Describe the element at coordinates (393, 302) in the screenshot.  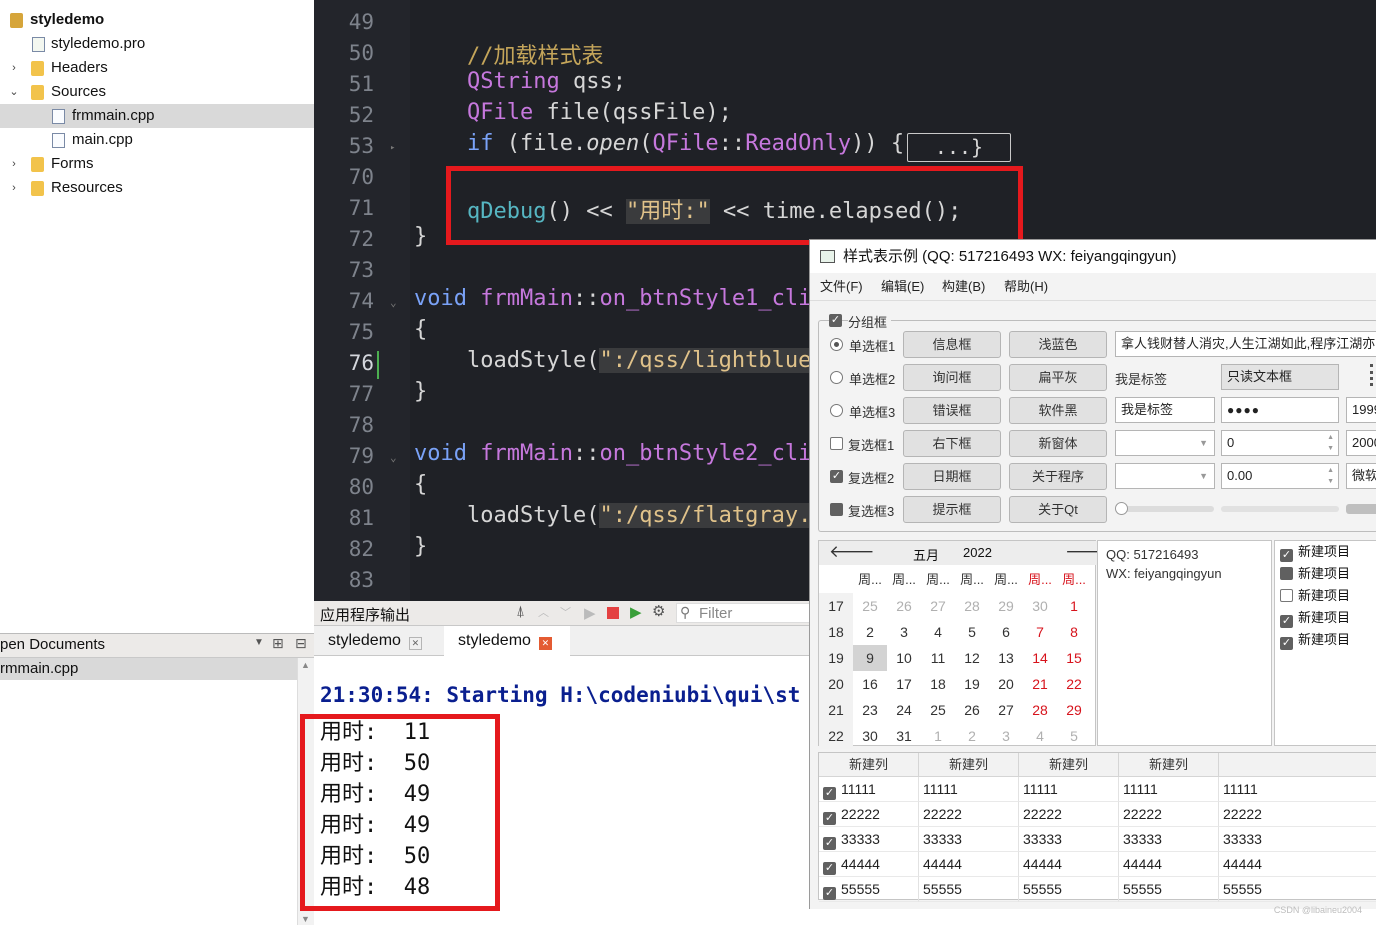
I see `fold-marker-icon: ⌄` at that location.